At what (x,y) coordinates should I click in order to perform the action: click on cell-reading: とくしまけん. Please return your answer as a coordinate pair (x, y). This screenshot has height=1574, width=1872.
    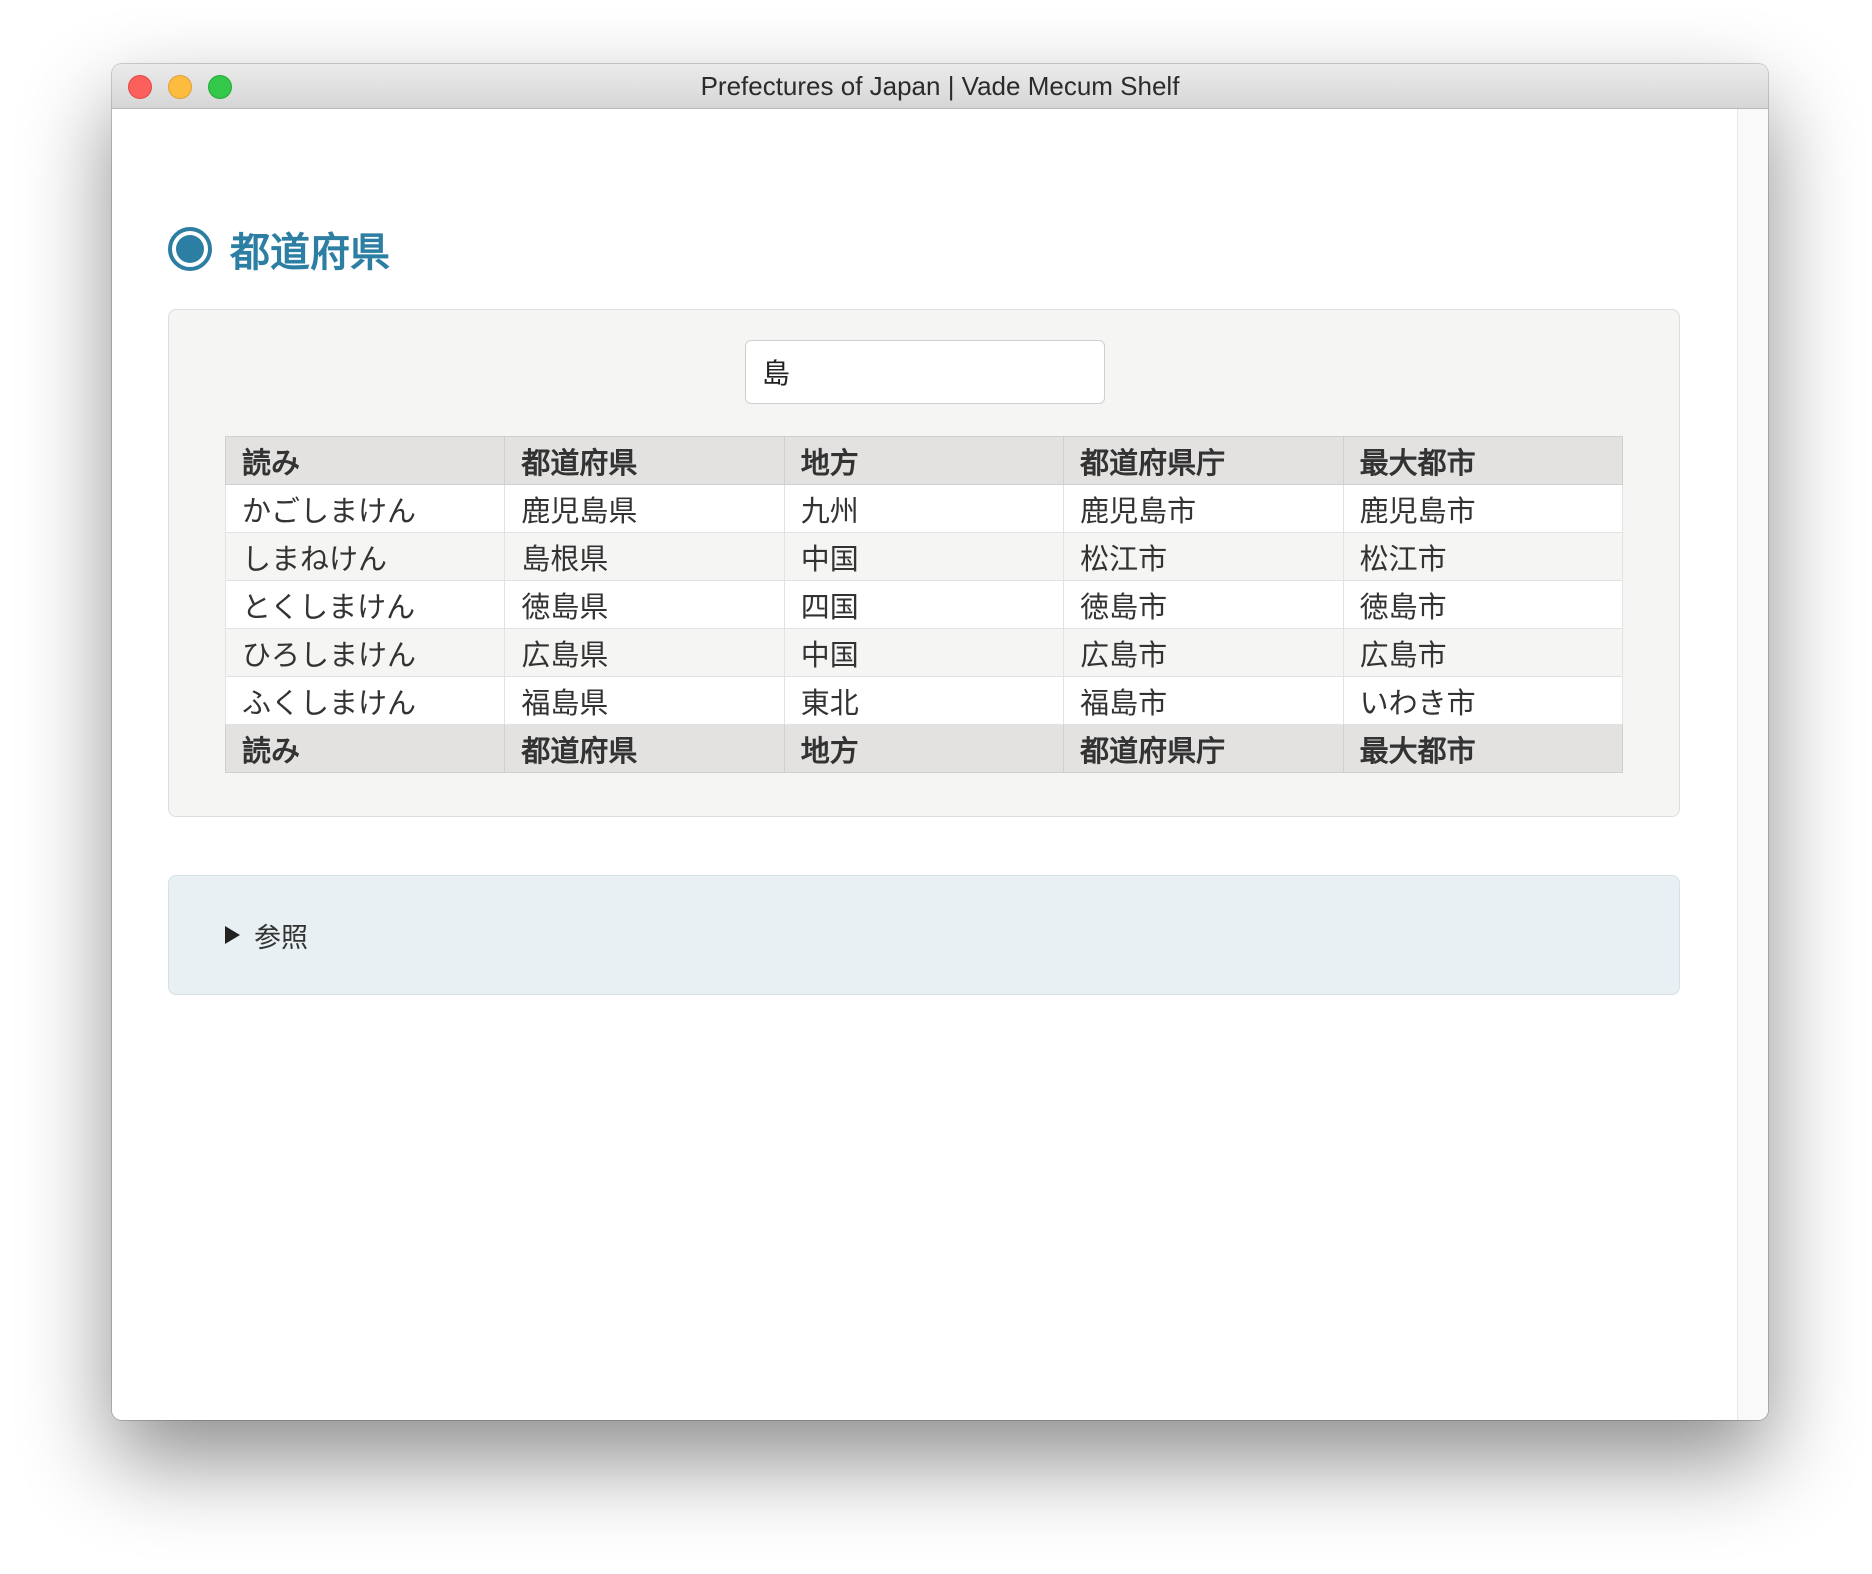
    Looking at the image, I should click on (365, 604).